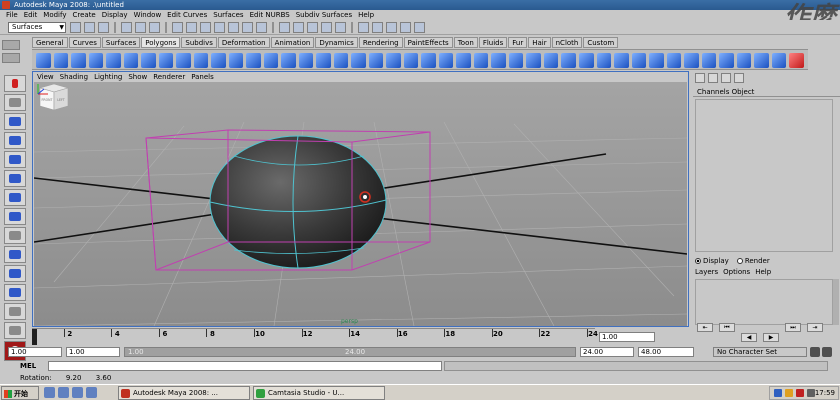 The height and width of the screenshot is (400, 840). I want to click on append-polygon-icon, so click(551, 60).